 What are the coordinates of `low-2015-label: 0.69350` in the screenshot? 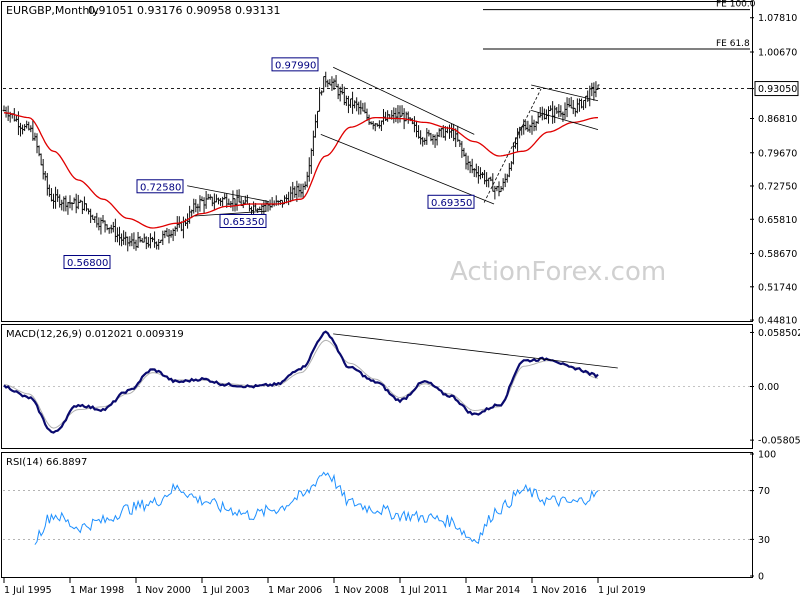 It's located at (451, 201).